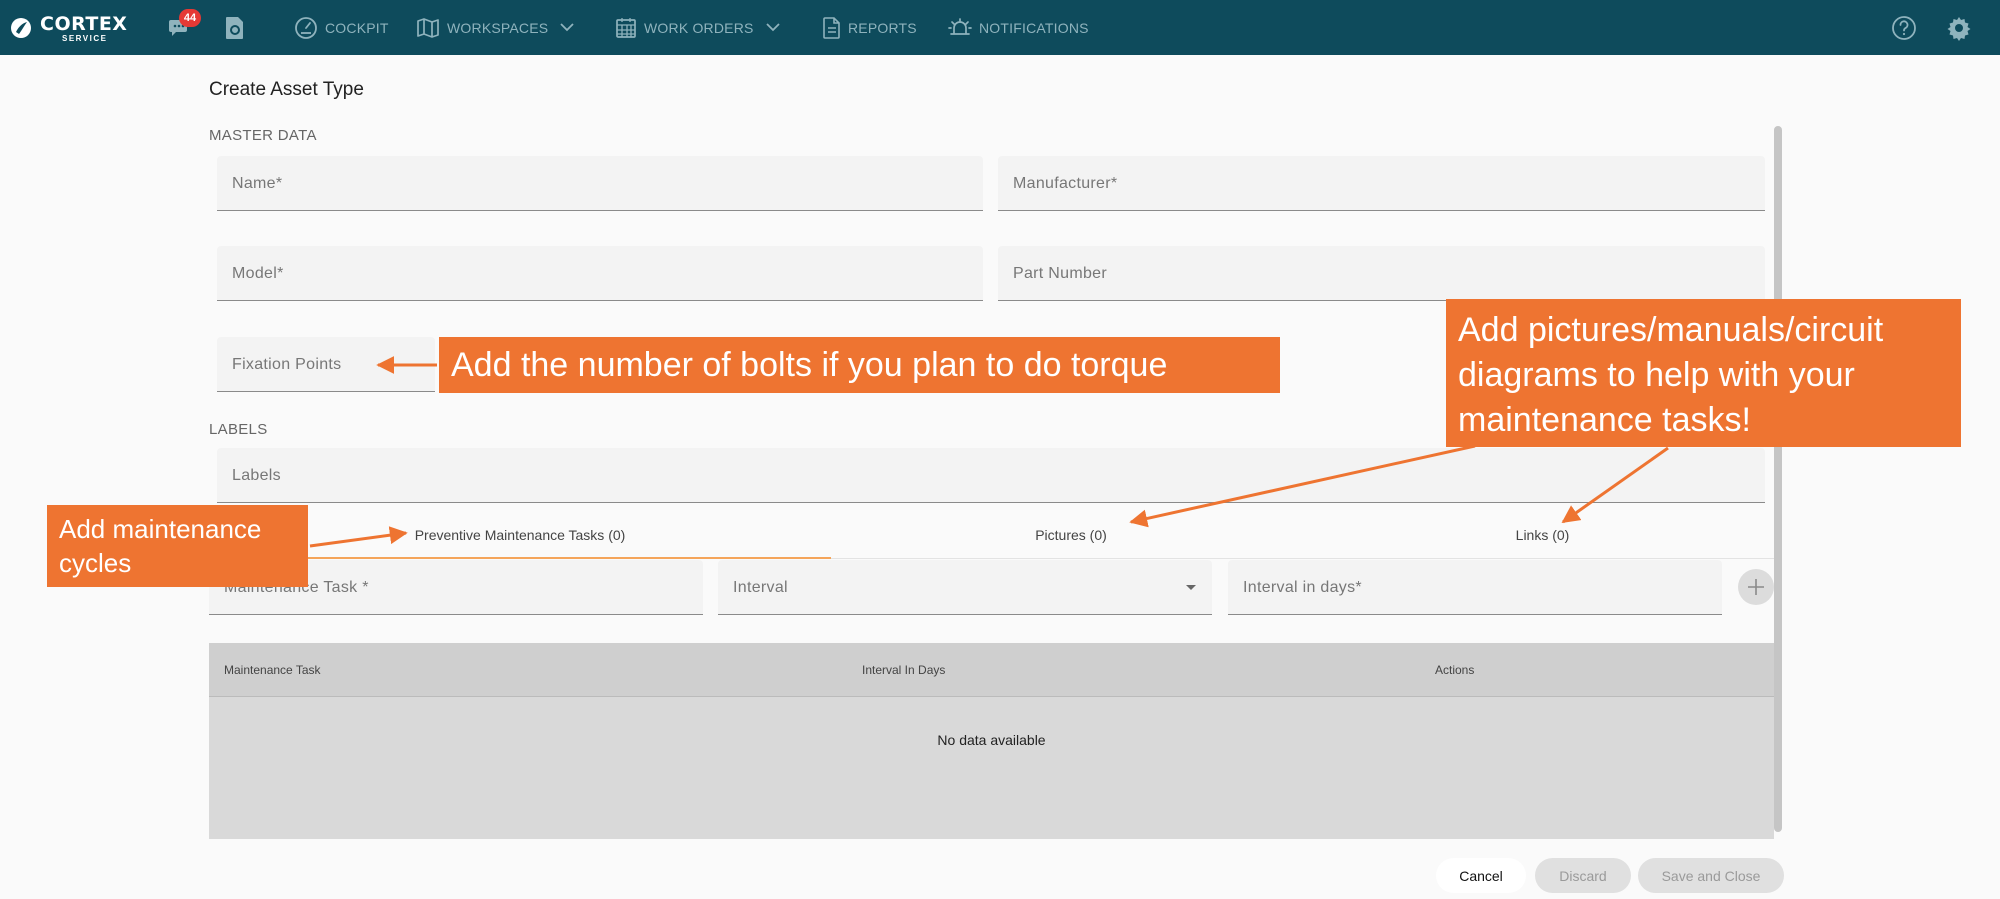 Image resolution: width=2000 pixels, height=899 pixels. I want to click on labels-placeholder: Labels, so click(256, 475).